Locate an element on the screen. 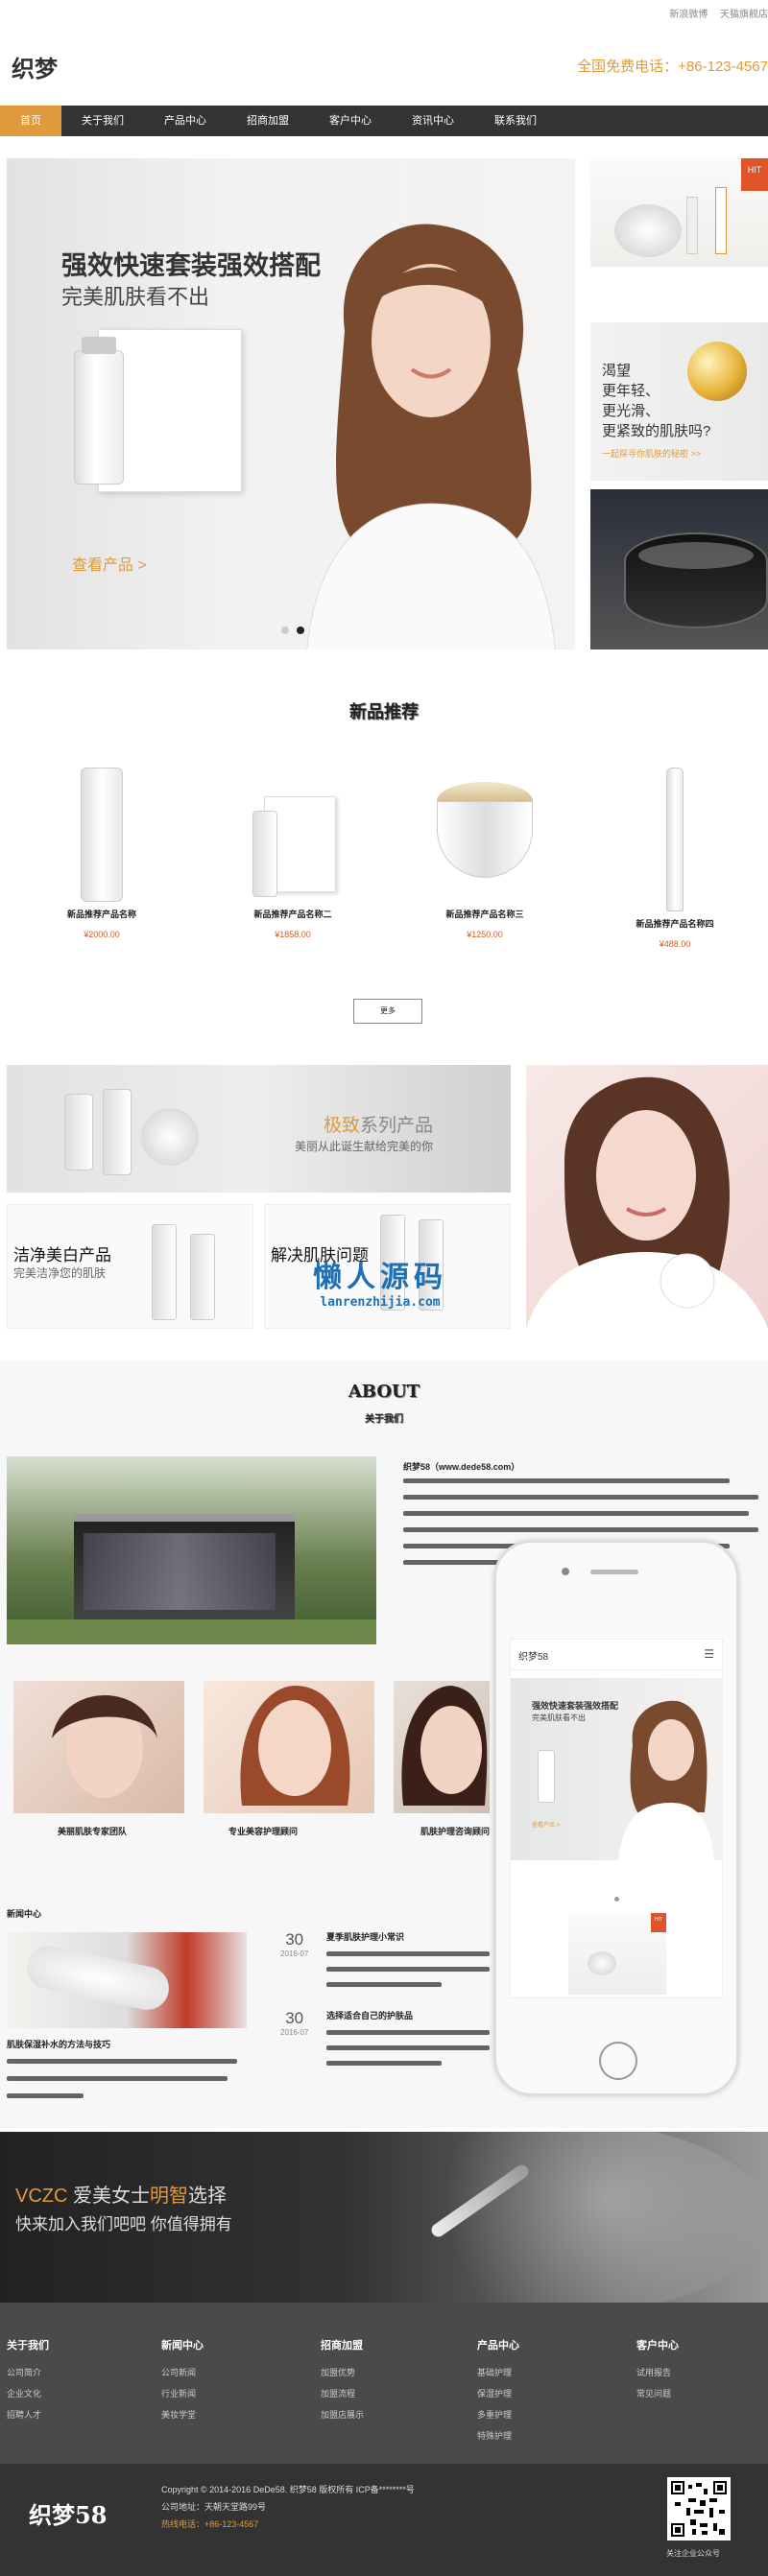 The height and width of the screenshot is (2576, 768). footer-link: 特殊护理 is located at coordinates (498, 2436).